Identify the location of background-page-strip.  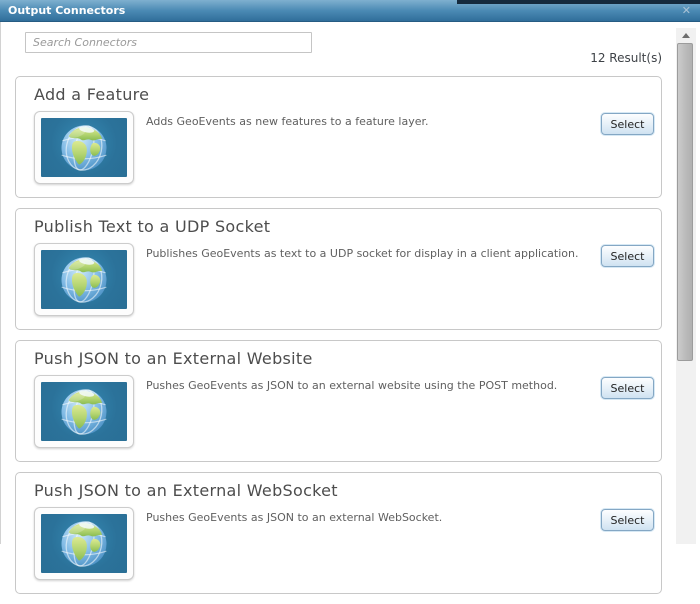
(578, 2).